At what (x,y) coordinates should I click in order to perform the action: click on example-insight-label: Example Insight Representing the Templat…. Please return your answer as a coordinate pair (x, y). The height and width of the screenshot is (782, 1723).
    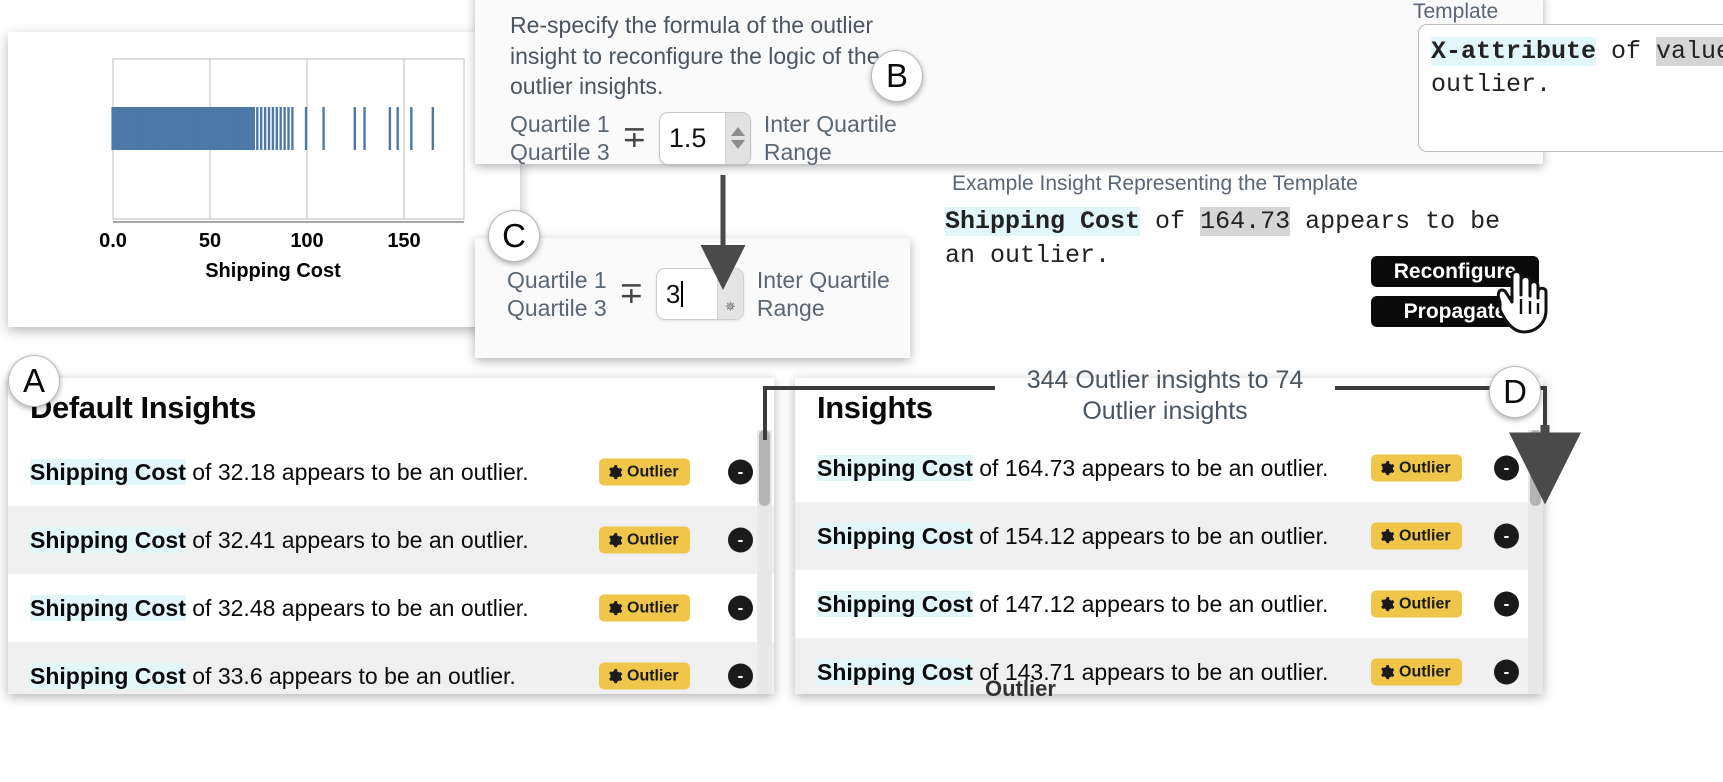
    Looking at the image, I should click on (1155, 183).